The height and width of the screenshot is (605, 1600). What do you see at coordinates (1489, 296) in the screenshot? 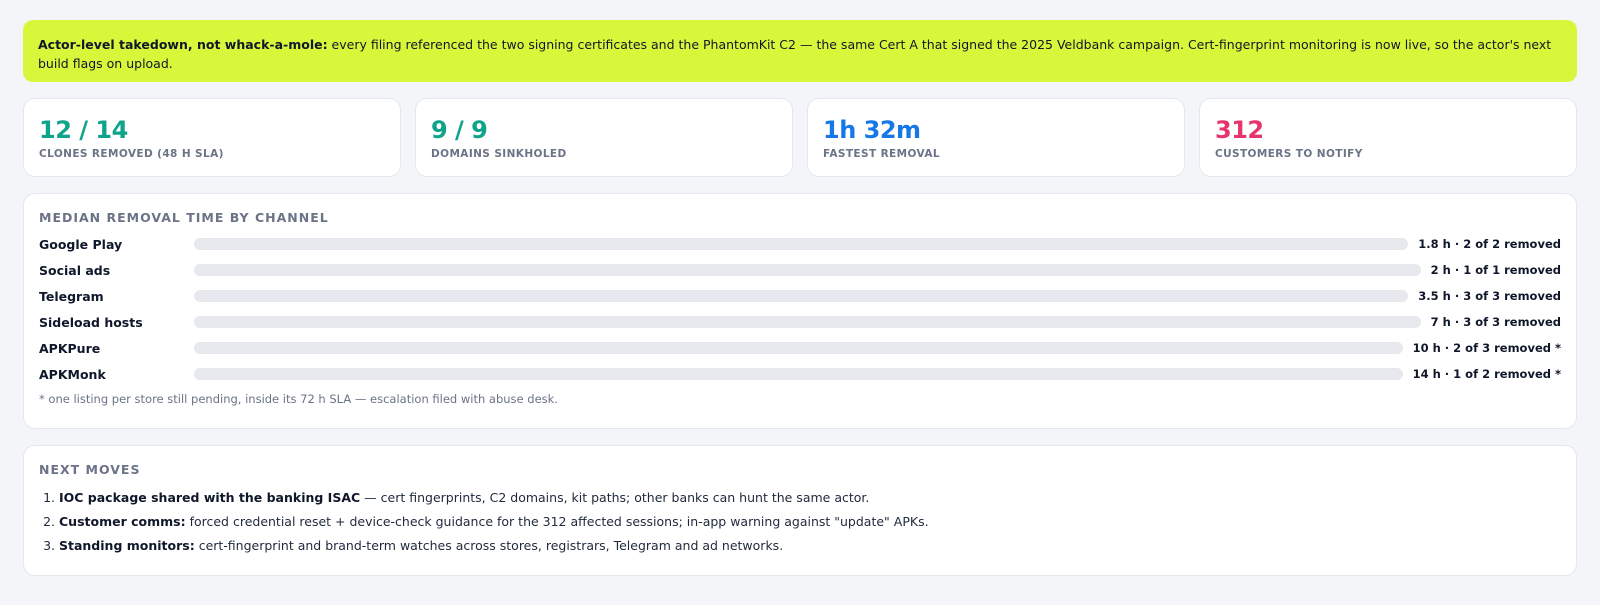
I see `channel-value: 3.5 h · 3 of 3 removed` at bounding box center [1489, 296].